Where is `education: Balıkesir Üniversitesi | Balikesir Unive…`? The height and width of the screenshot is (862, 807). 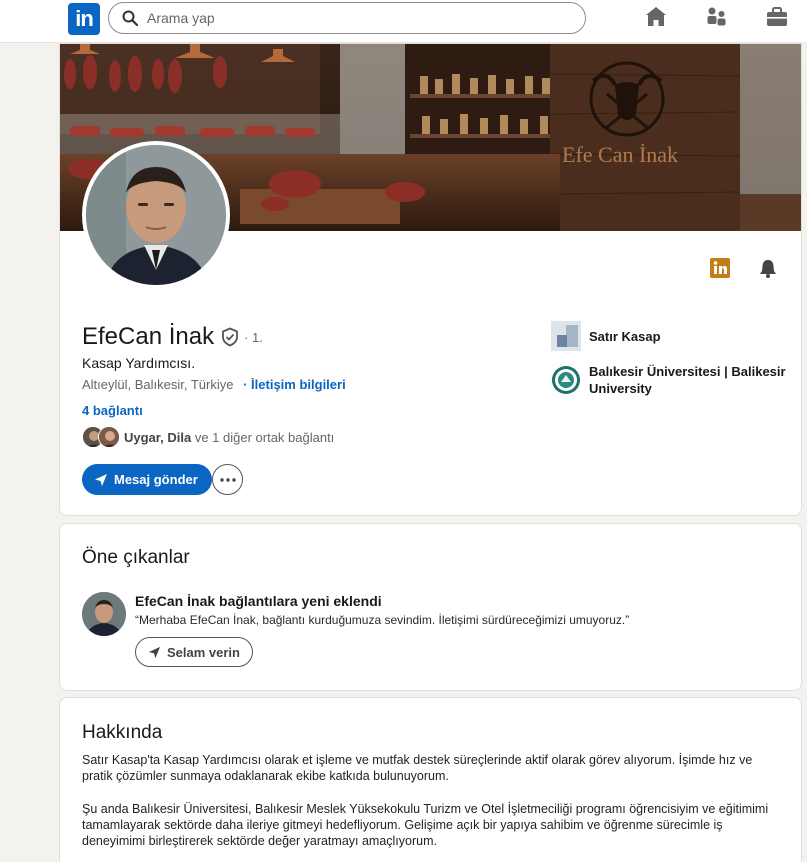
education: Balıkesir Üniversitesi | Balikesir Unive… is located at coordinates (670, 380).